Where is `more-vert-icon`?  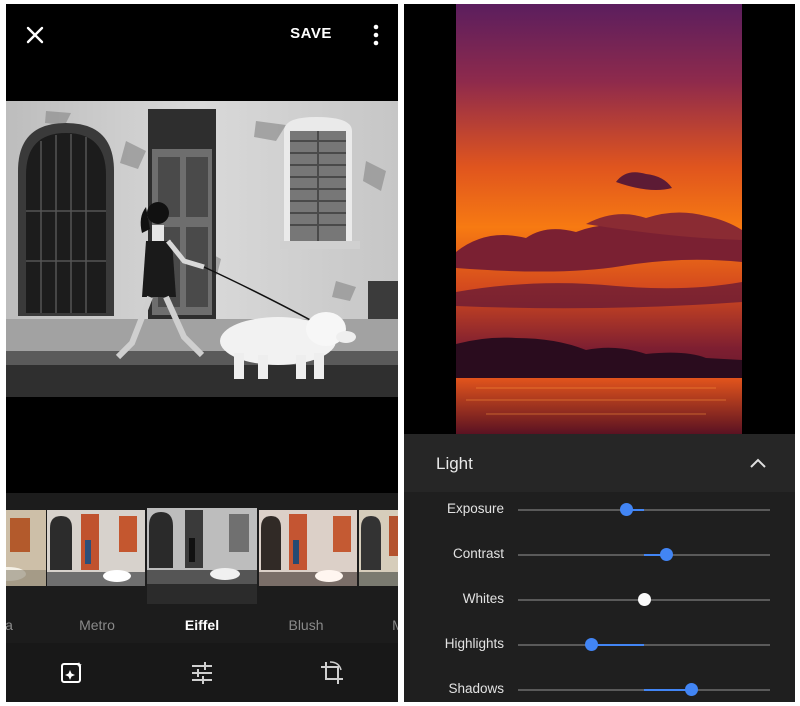
more-vert-icon is located at coordinates (376, 35).